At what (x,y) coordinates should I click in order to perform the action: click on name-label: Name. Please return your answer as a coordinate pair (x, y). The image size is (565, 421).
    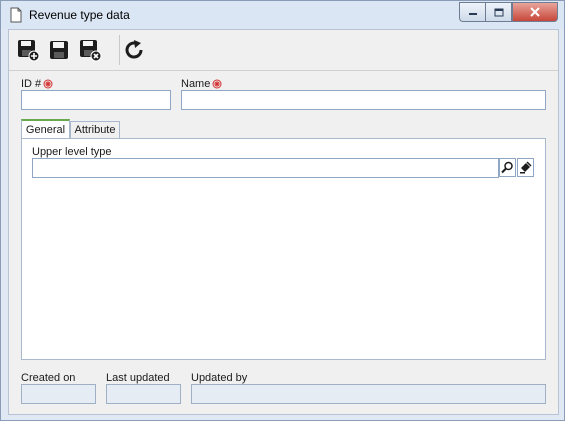
    Looking at the image, I should click on (201, 84).